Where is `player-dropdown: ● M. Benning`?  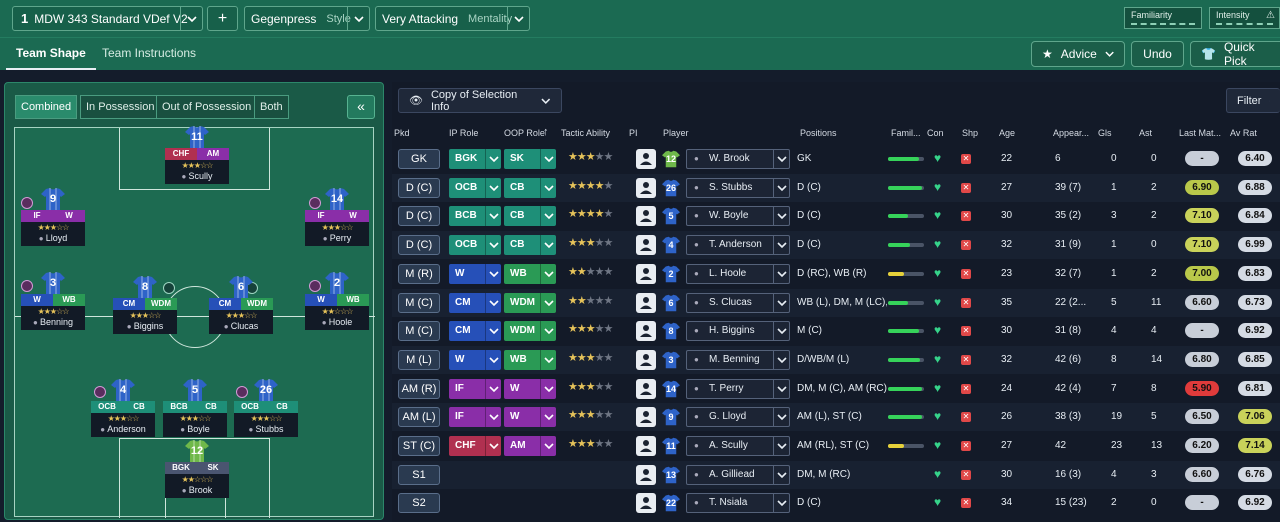 player-dropdown: ● M. Benning is located at coordinates (738, 359).